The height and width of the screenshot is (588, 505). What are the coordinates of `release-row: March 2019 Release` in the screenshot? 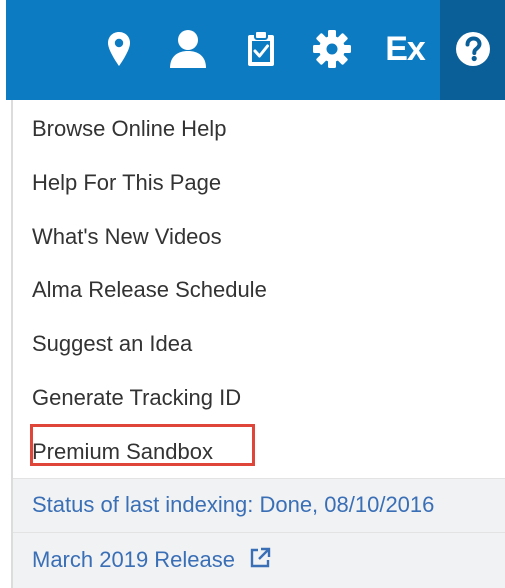 It's located at (259, 560).